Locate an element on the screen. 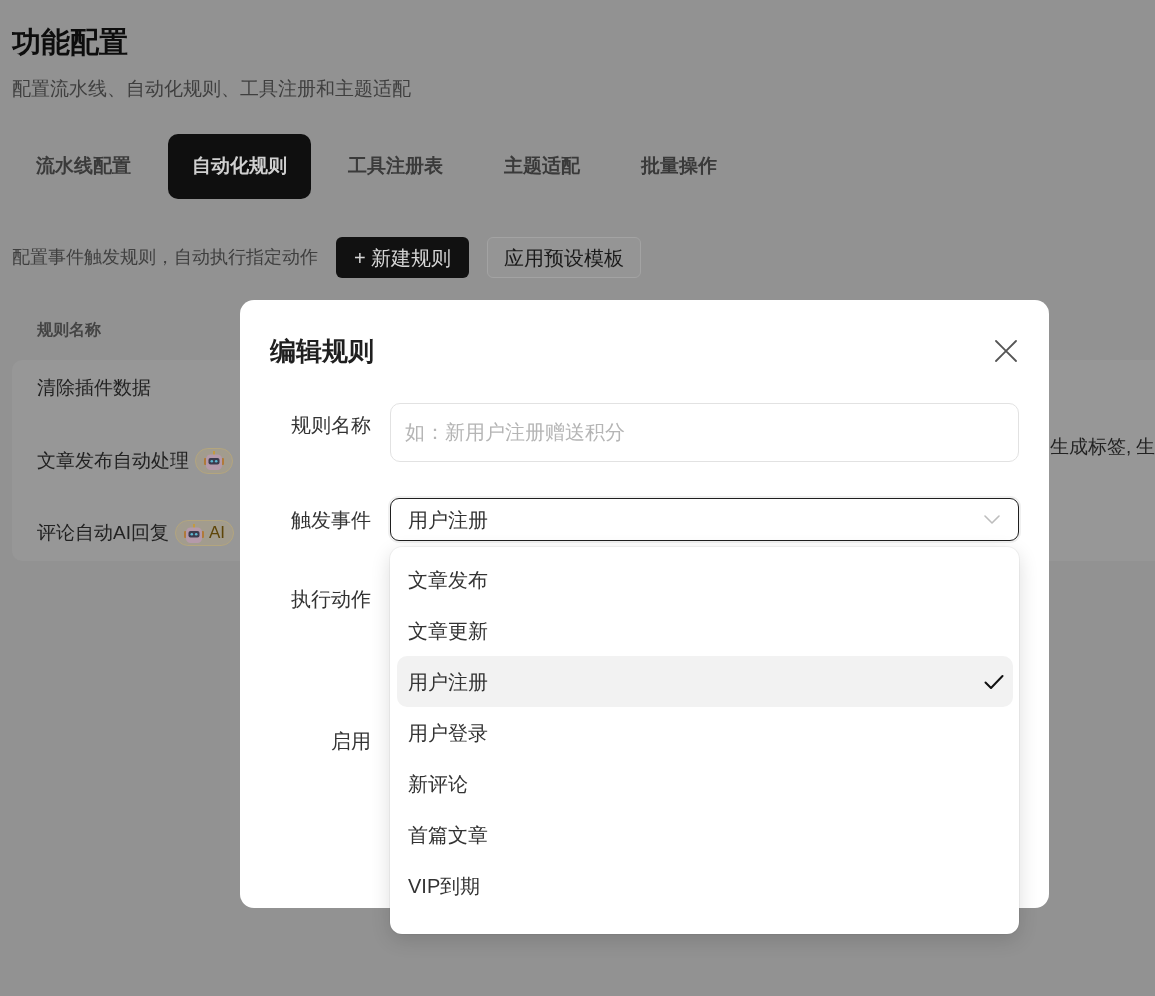 The width and height of the screenshot is (1155, 996). dropdown-option: VIP到期 is located at coordinates (705, 885).